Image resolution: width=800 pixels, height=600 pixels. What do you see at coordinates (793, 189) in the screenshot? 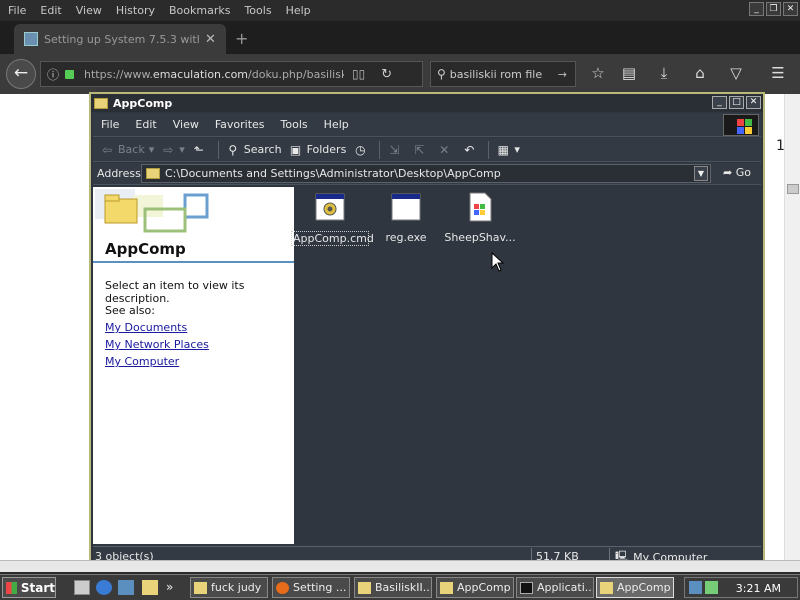
I see `scrollbar-thumb` at bounding box center [793, 189].